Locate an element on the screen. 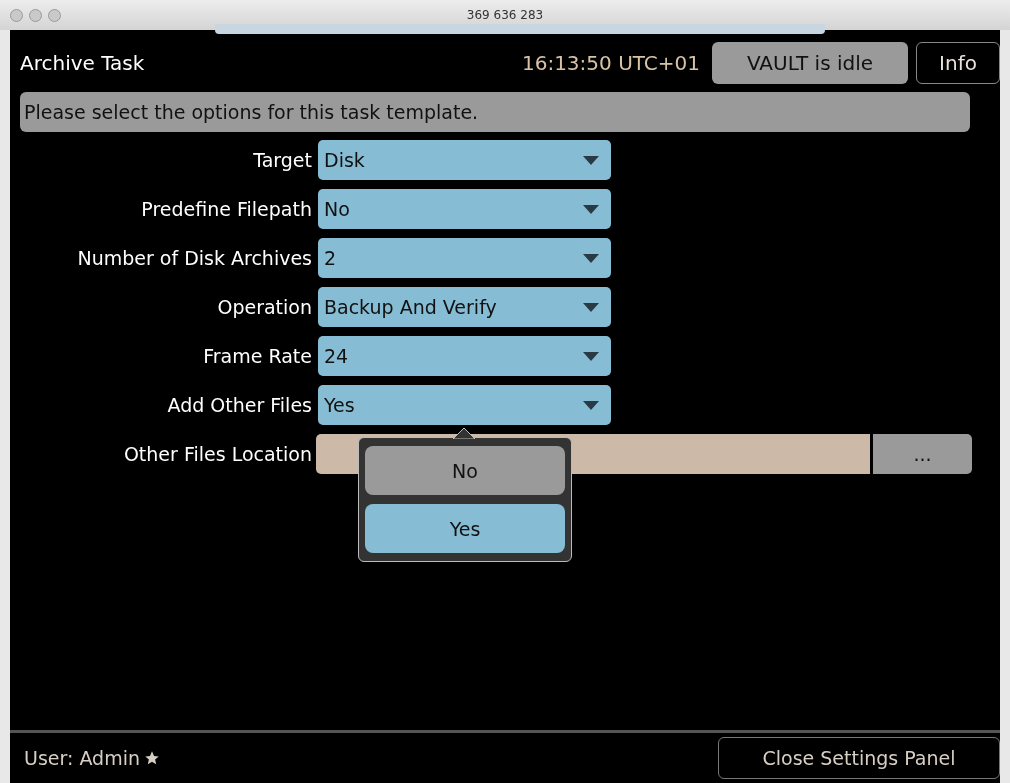  option-label: Other Files Location is located at coordinates (217, 454).